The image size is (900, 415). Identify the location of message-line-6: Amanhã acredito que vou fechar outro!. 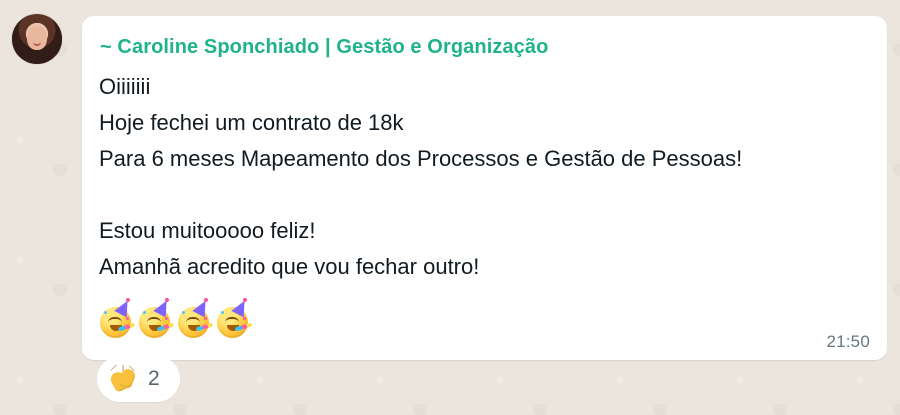
(289, 266).